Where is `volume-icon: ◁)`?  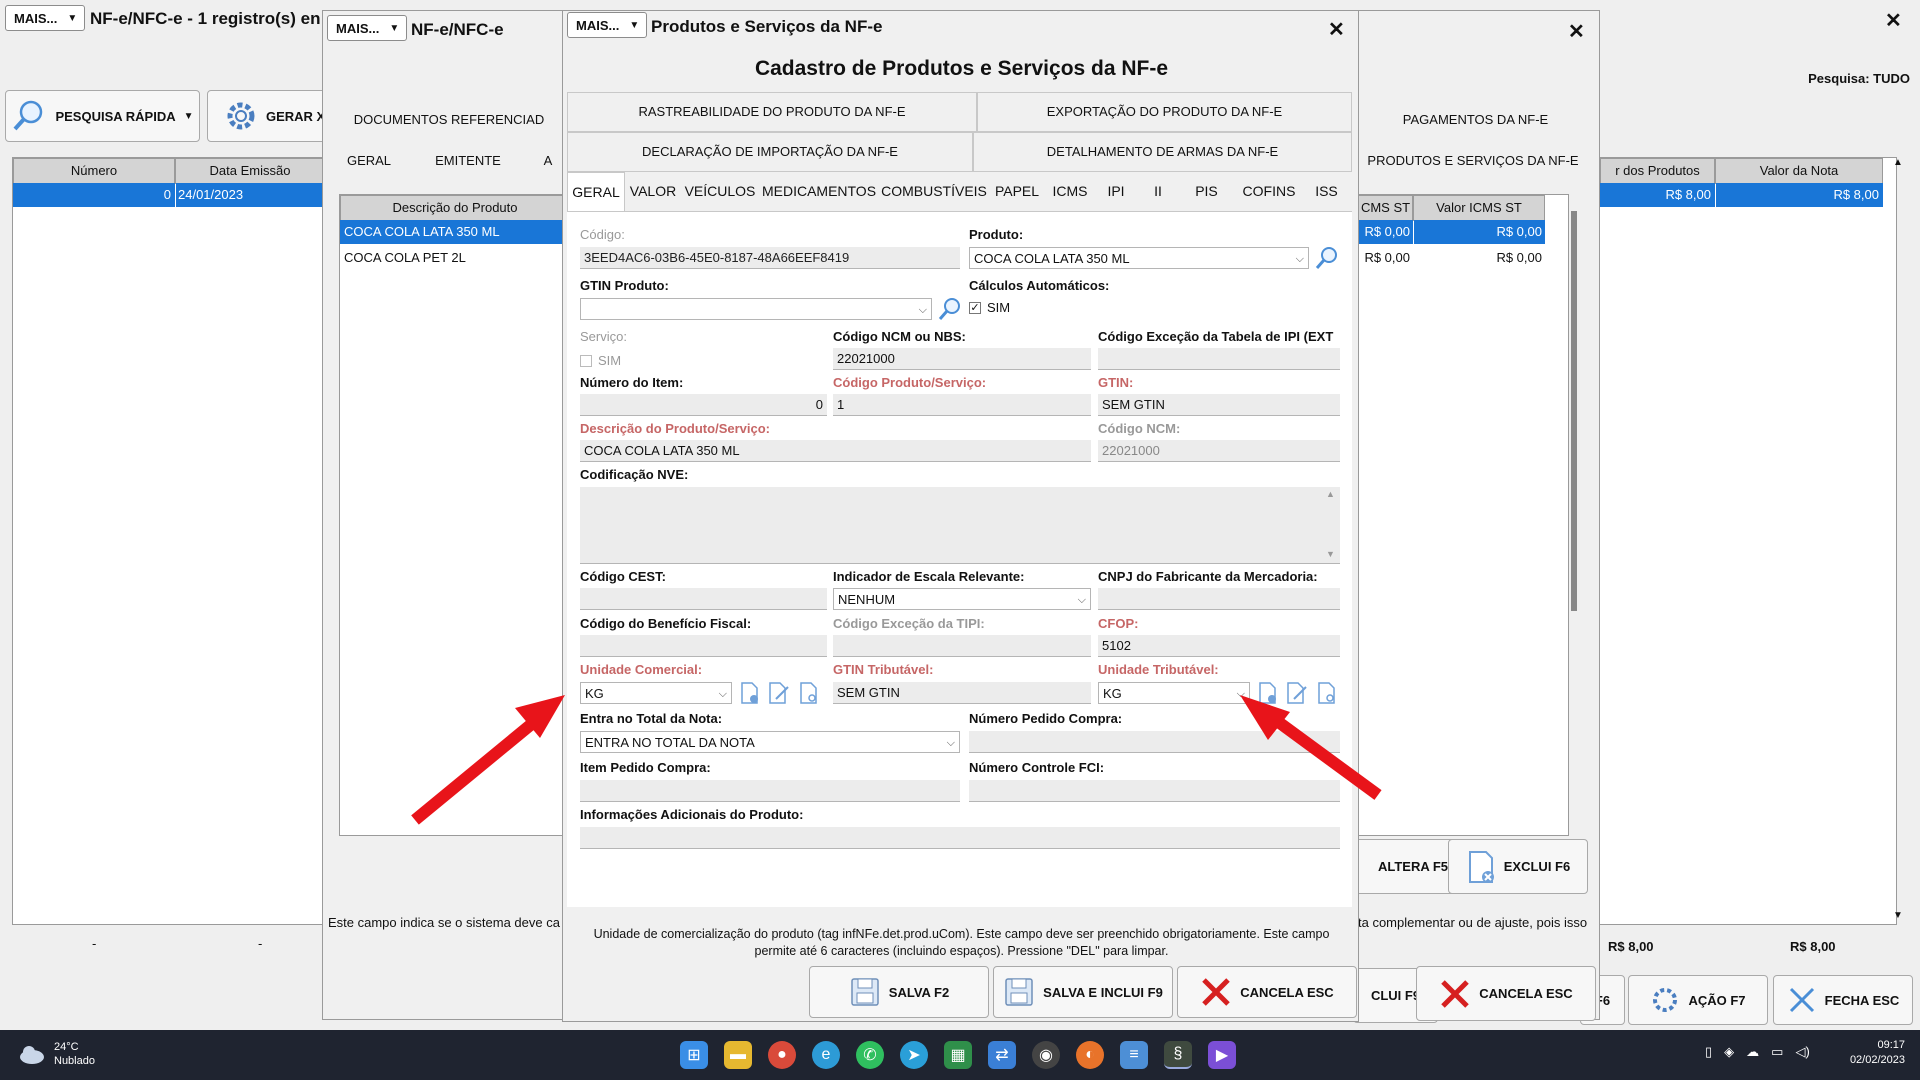 volume-icon: ◁) is located at coordinates (1802, 1052).